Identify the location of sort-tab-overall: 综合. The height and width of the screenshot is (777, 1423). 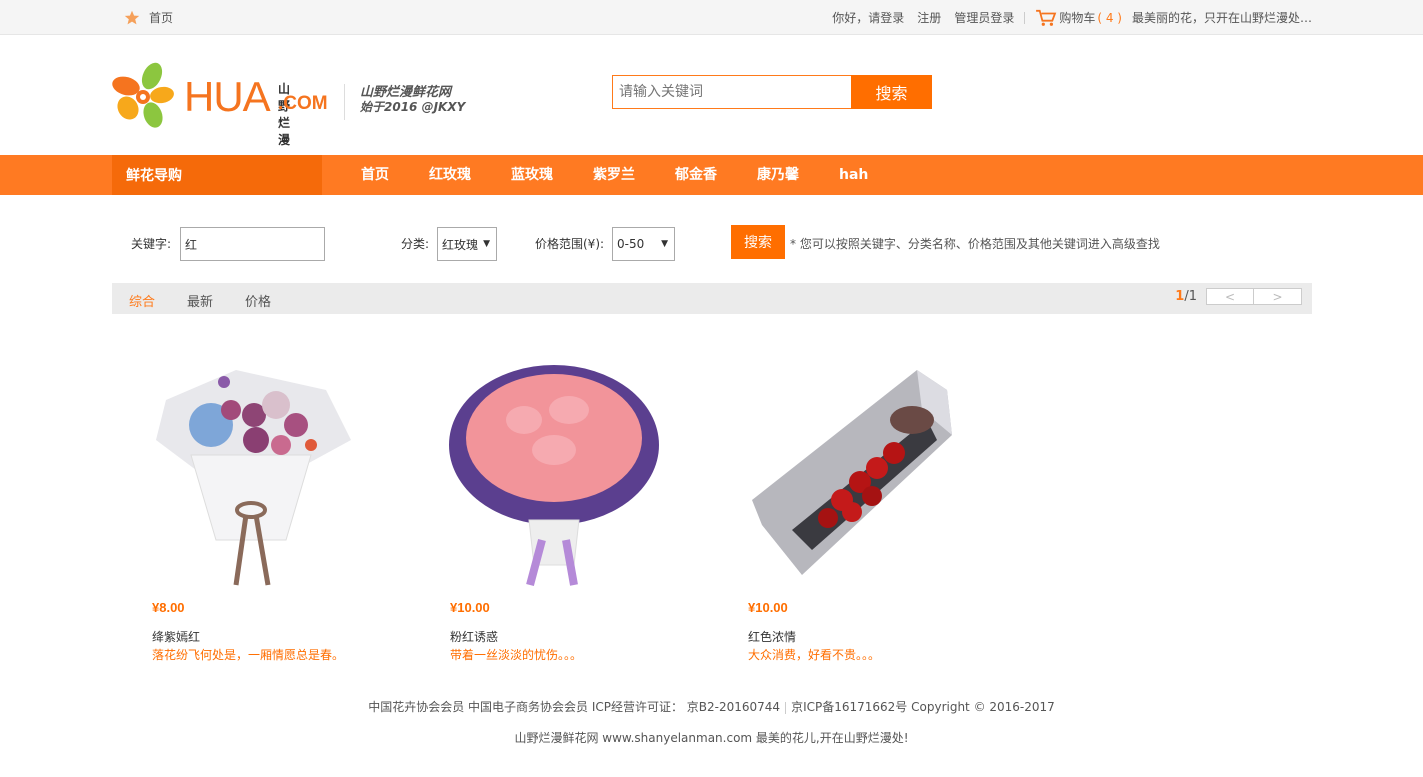
(142, 300).